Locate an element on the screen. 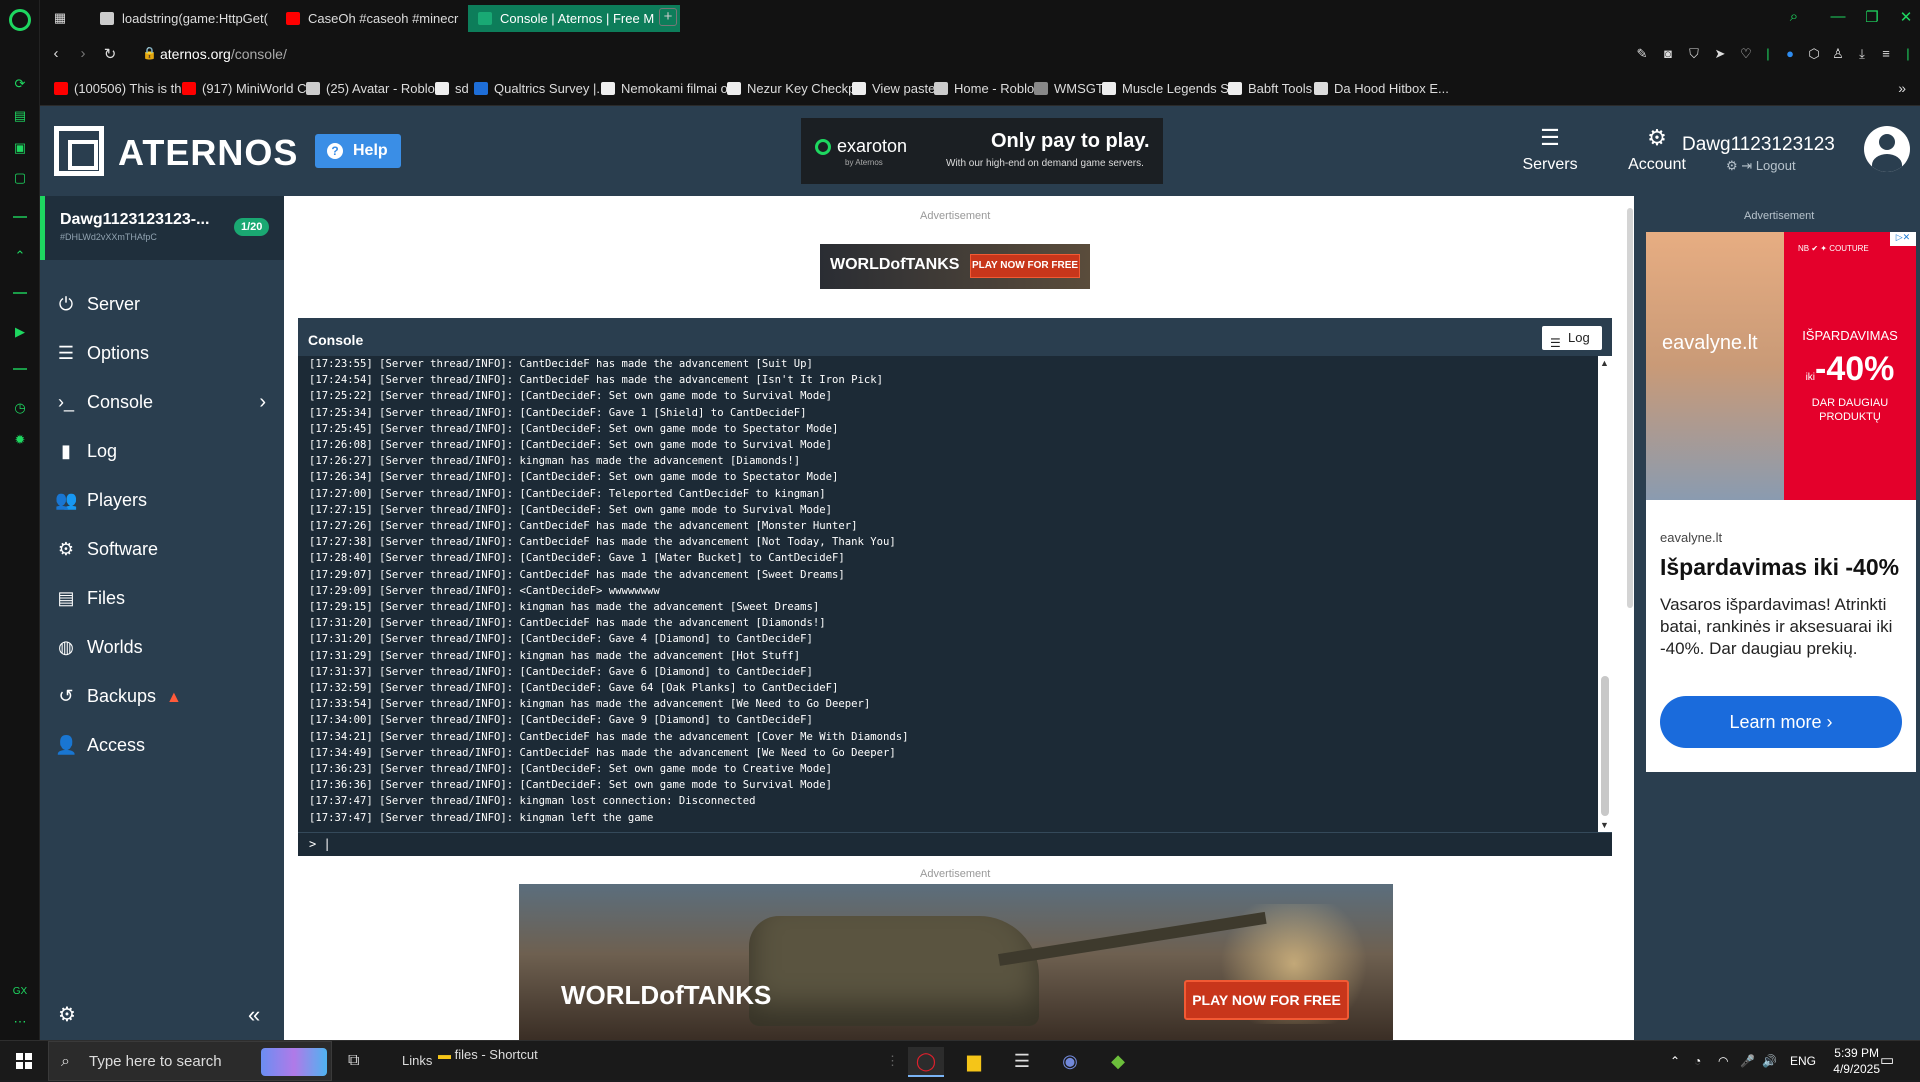 Image resolution: width=1920 pixels, height=1082 pixels. wifi-icon: ◠ is located at coordinates (1723, 1061).